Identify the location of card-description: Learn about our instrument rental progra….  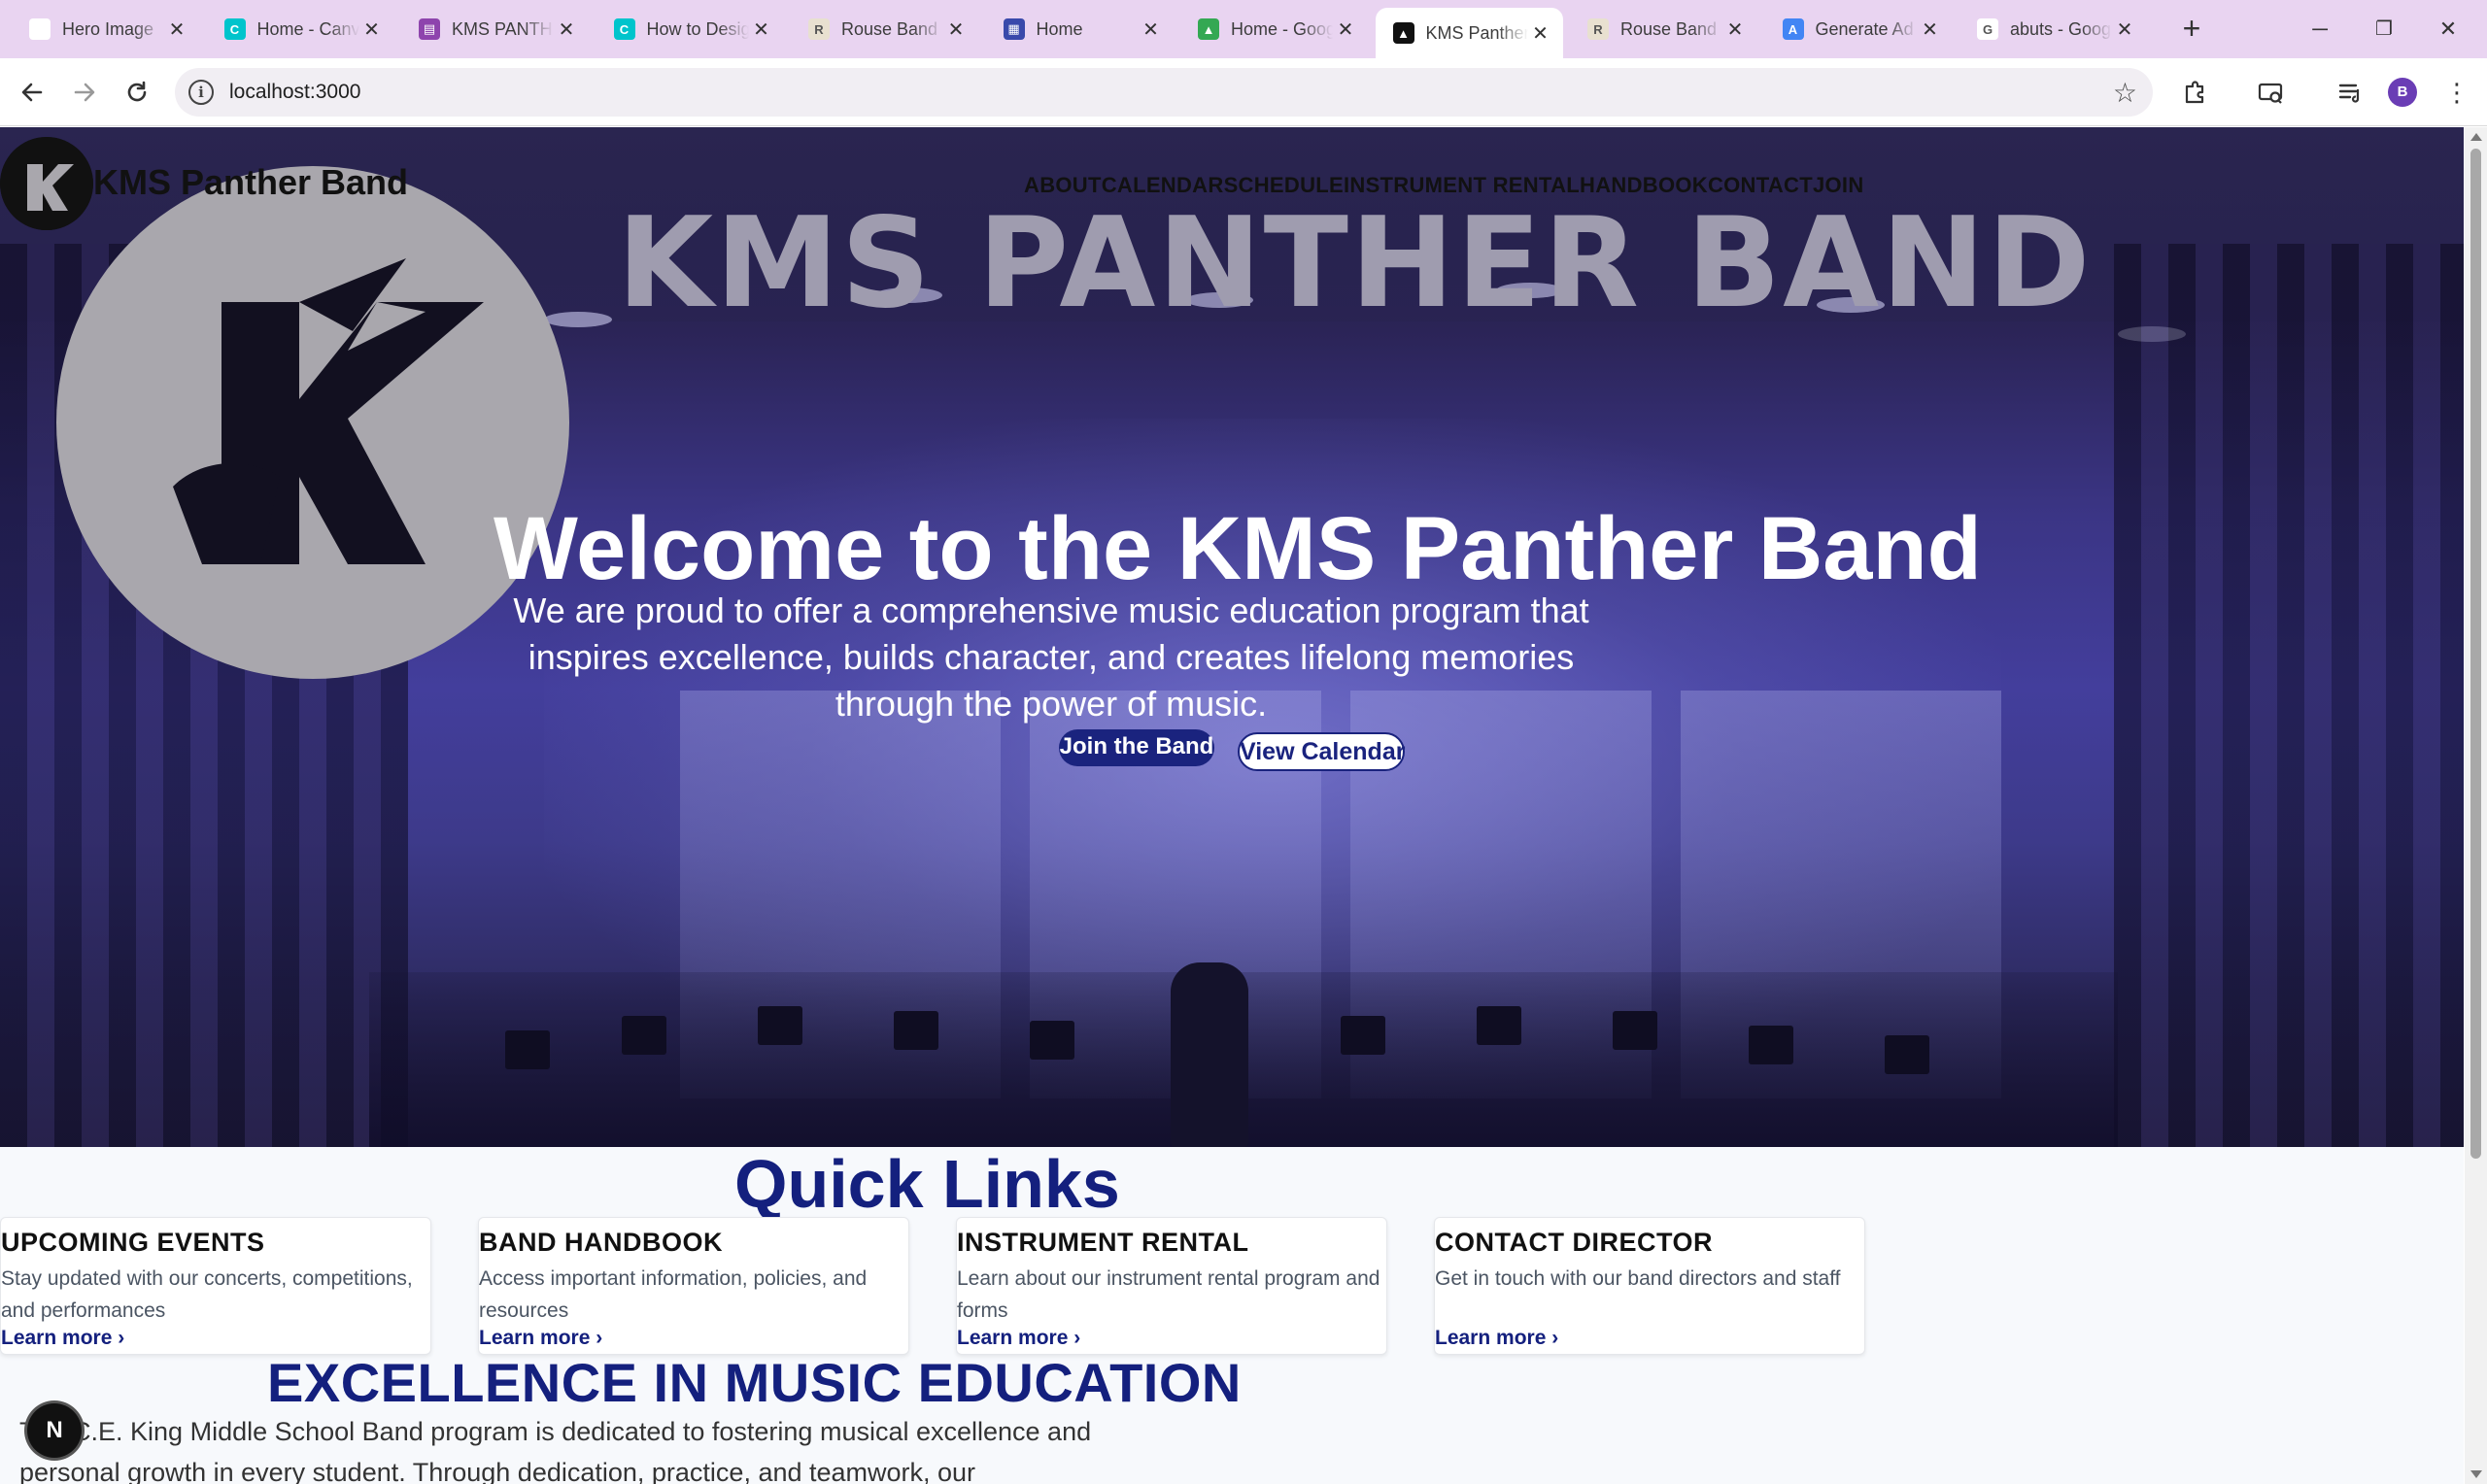
(1168, 1295).